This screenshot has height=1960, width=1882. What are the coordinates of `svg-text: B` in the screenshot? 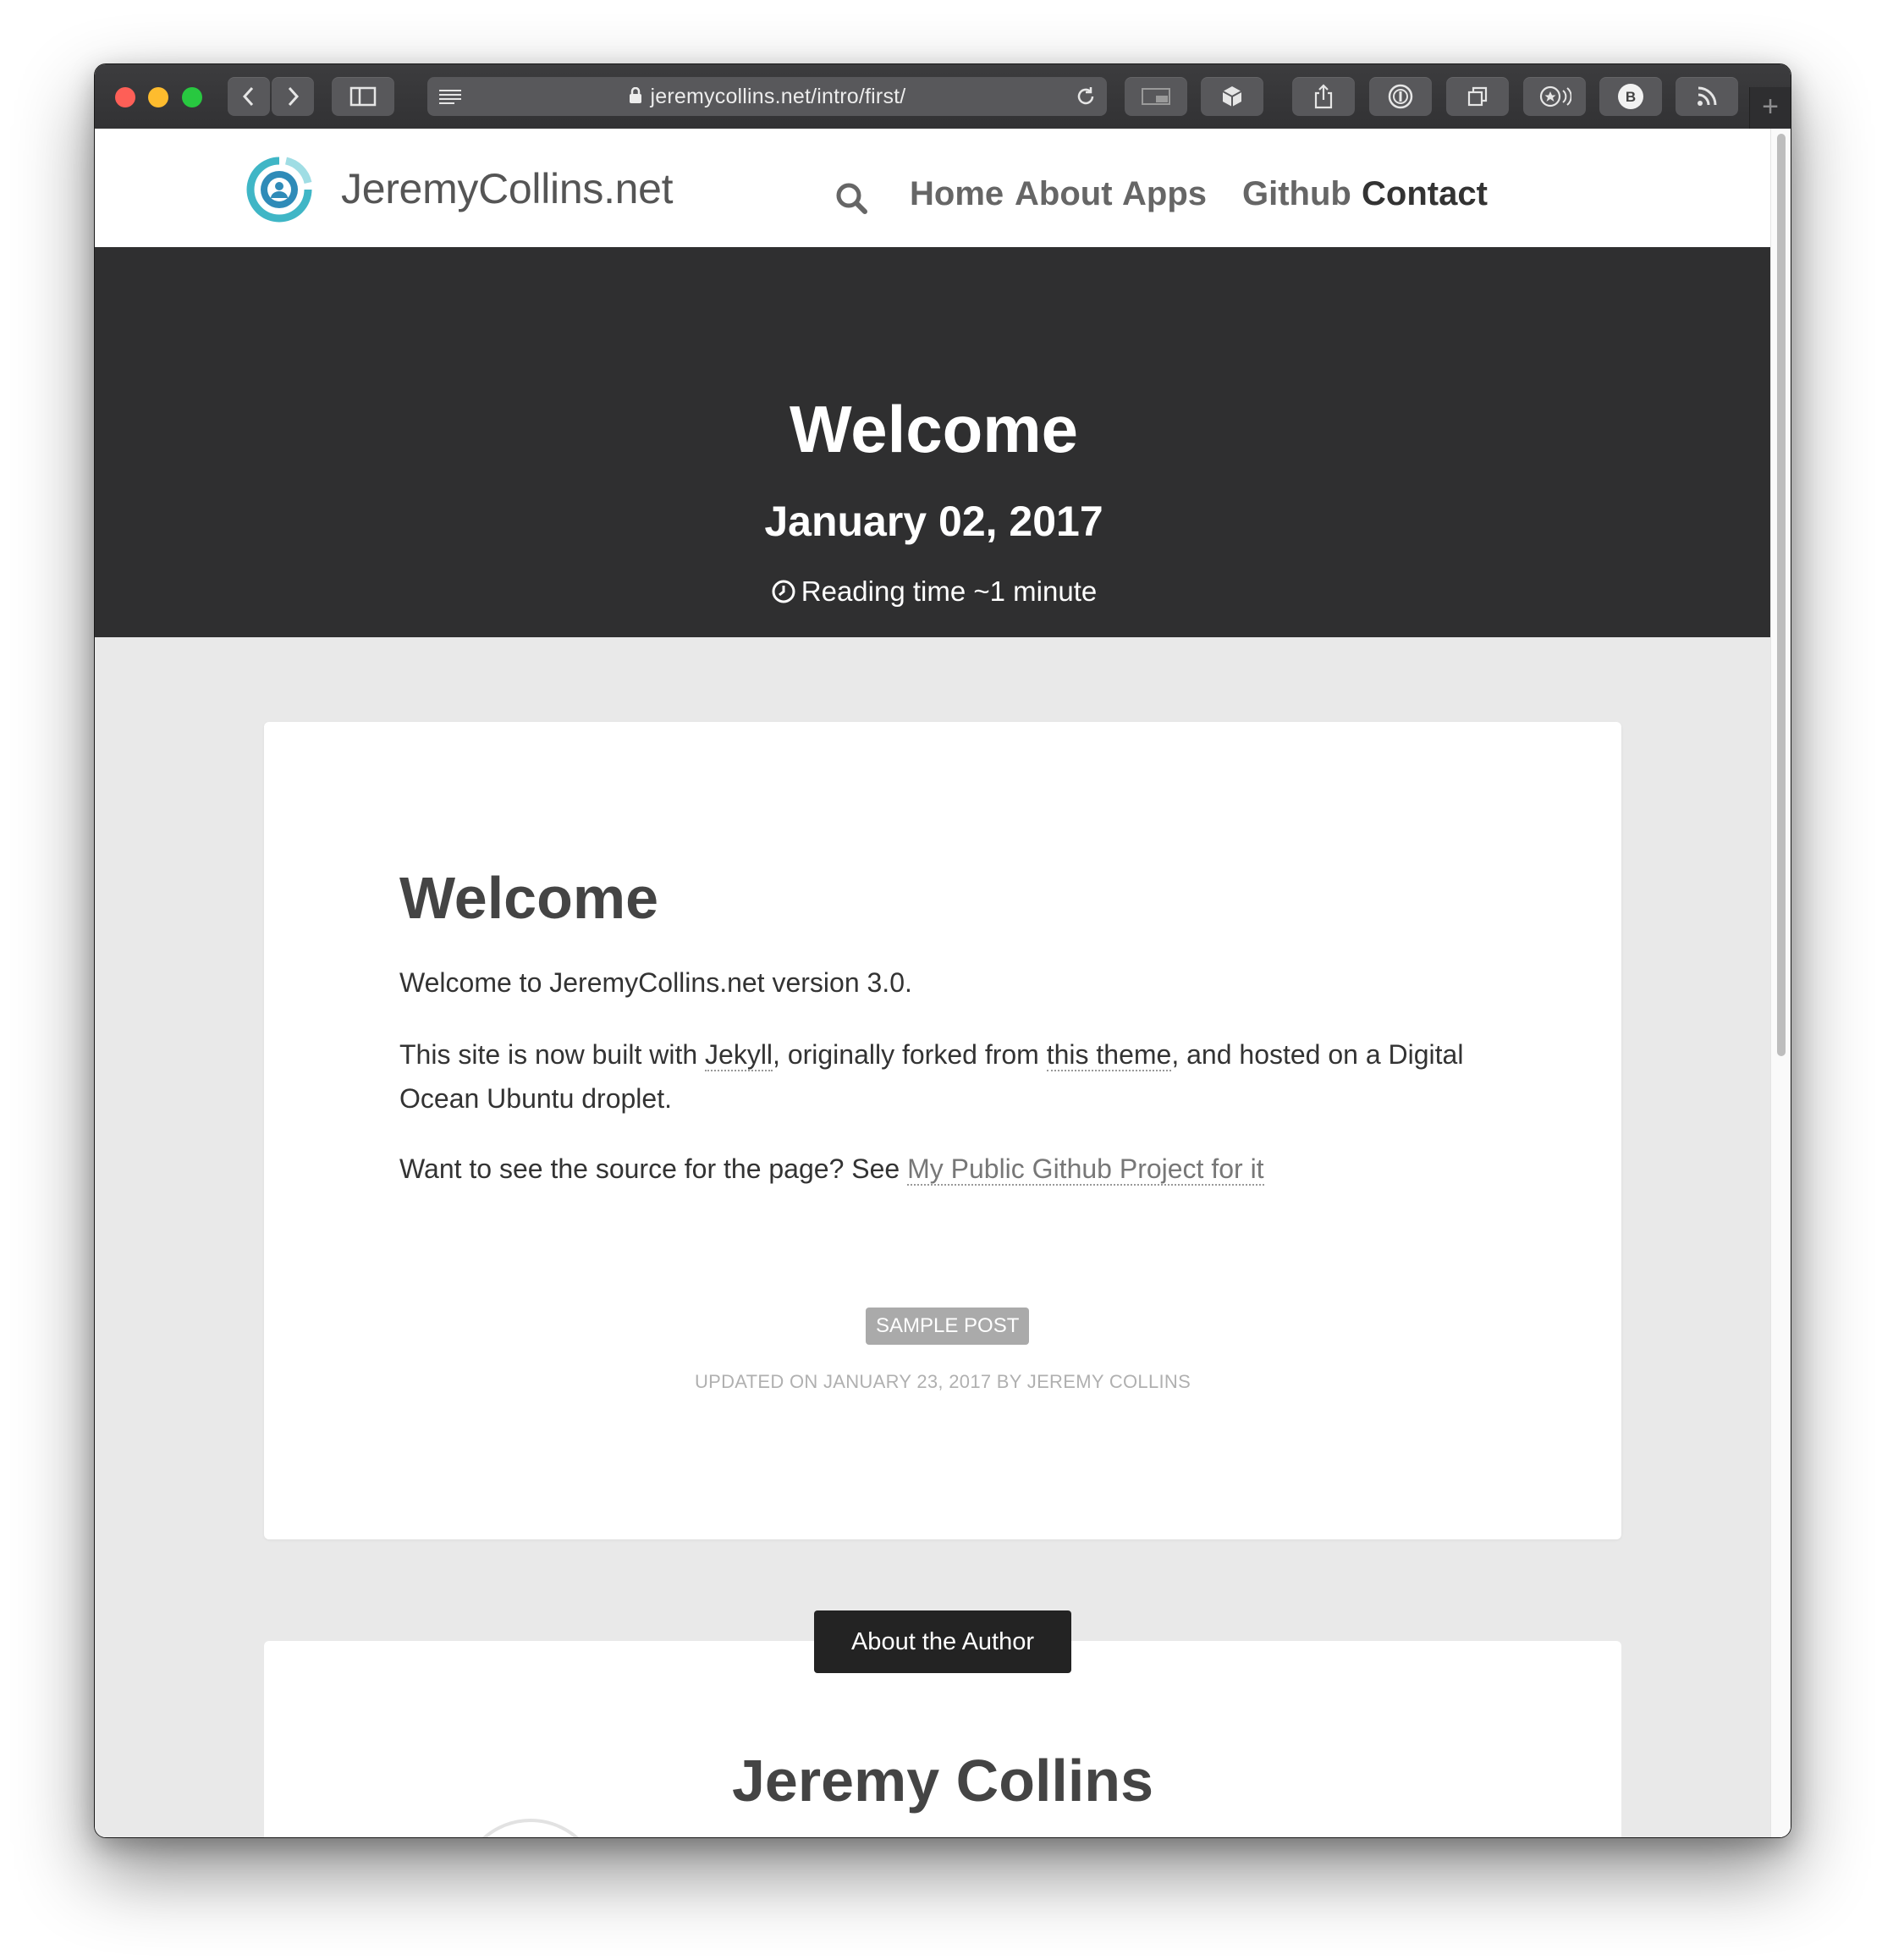 It's located at (1631, 97).